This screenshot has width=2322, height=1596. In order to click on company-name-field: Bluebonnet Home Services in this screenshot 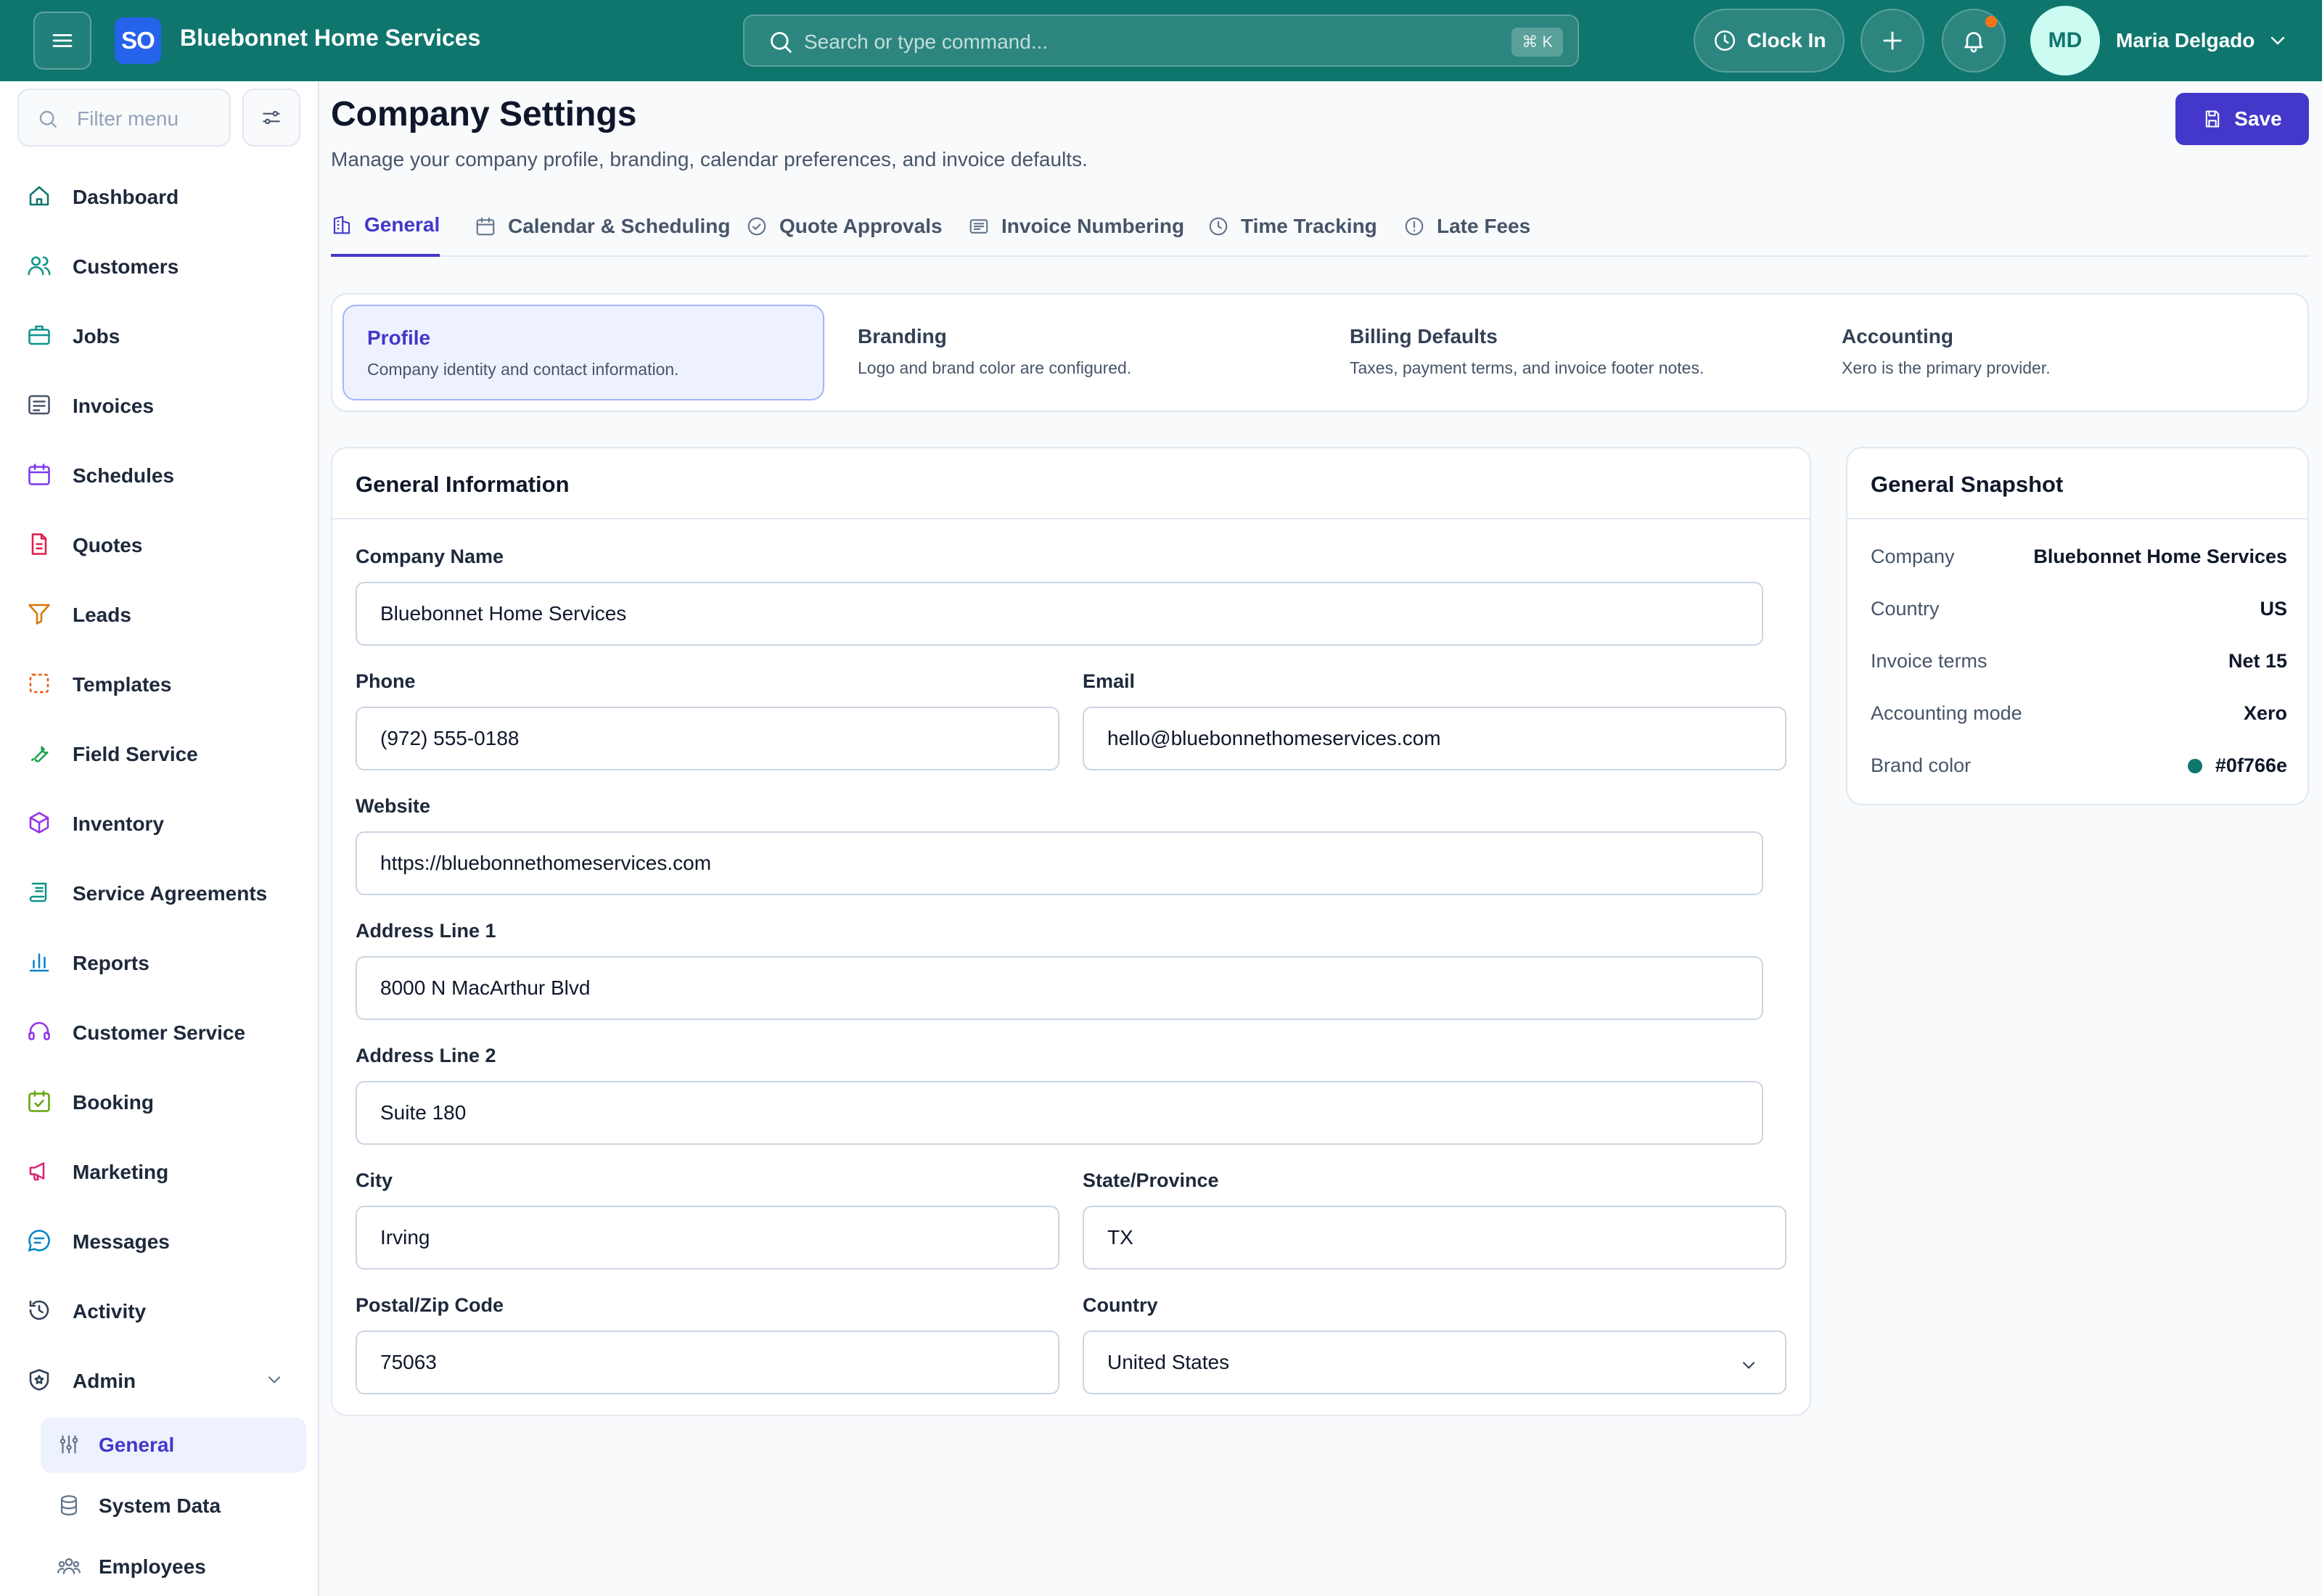, I will do `click(1059, 614)`.